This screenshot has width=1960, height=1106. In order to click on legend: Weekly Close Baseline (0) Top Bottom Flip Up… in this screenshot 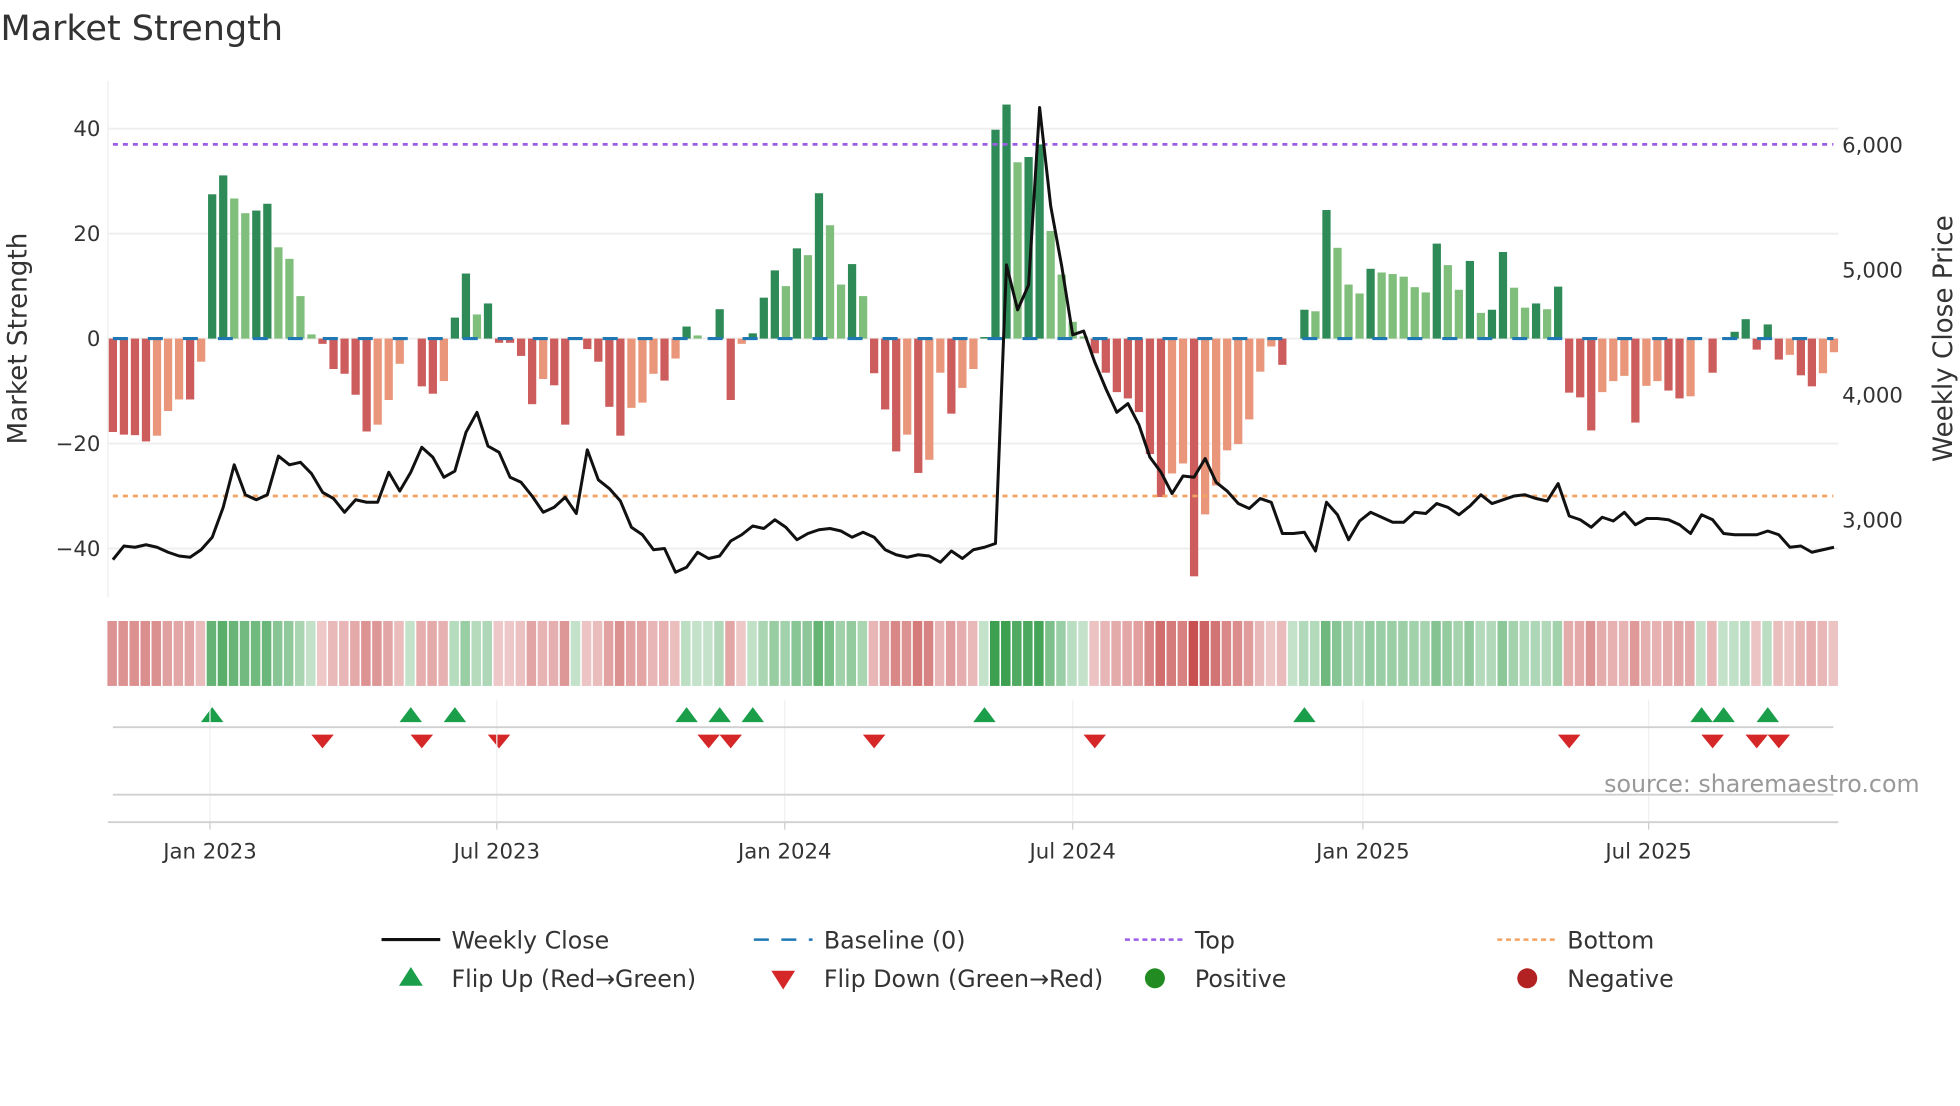, I will do `click(1027, 959)`.